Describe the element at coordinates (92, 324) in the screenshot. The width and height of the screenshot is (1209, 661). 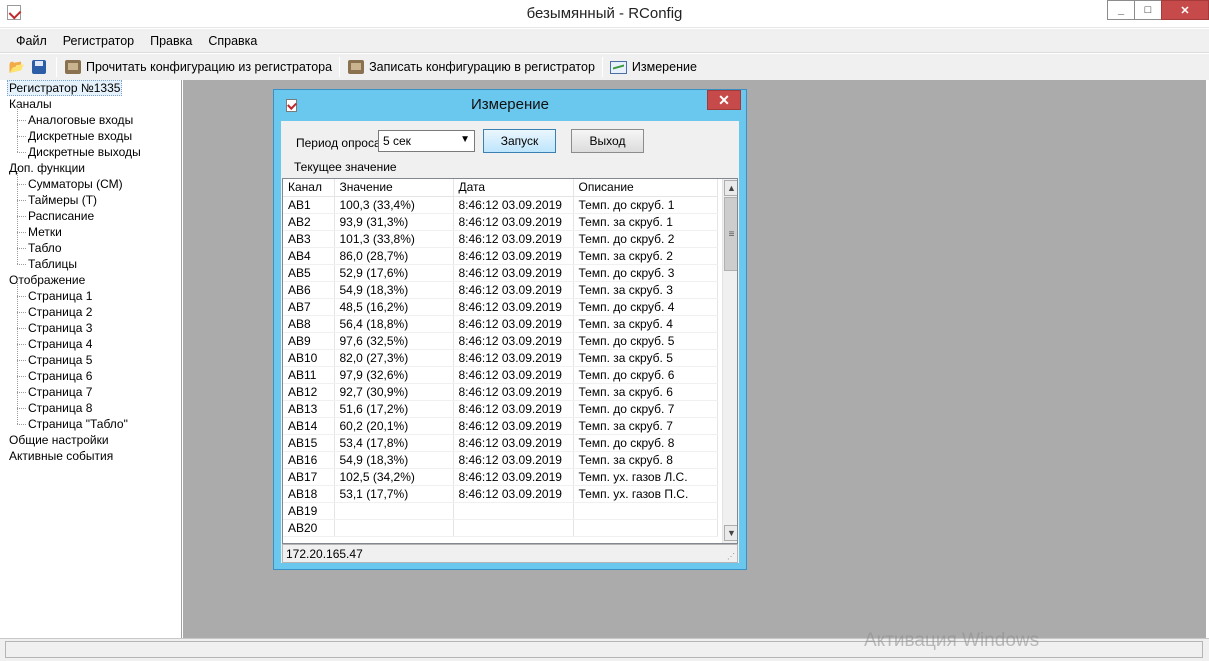
I see `tree-item: Страница 3` at that location.